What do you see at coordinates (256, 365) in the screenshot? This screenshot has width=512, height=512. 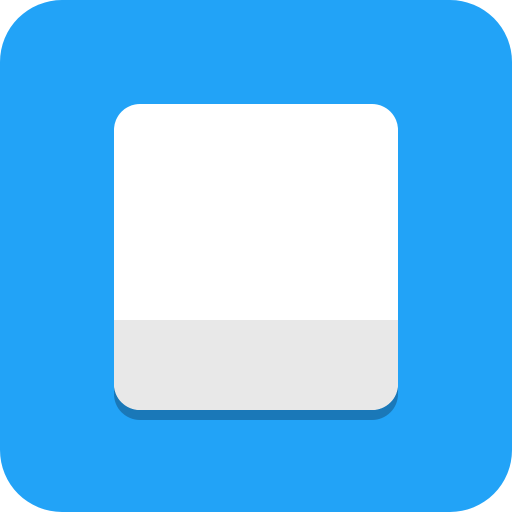 I see `card-bottom-band` at bounding box center [256, 365].